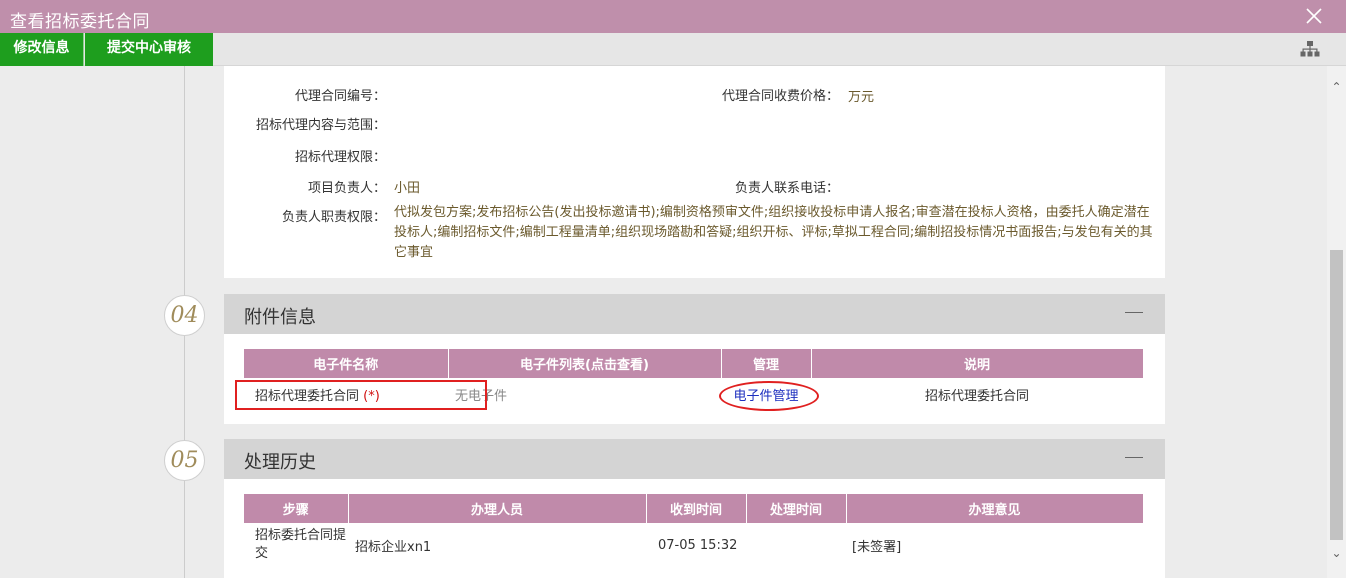 This screenshot has width=1346, height=578. Describe the element at coordinates (80, 22) in the screenshot. I see `window-title: 查看招标委托合同` at that location.